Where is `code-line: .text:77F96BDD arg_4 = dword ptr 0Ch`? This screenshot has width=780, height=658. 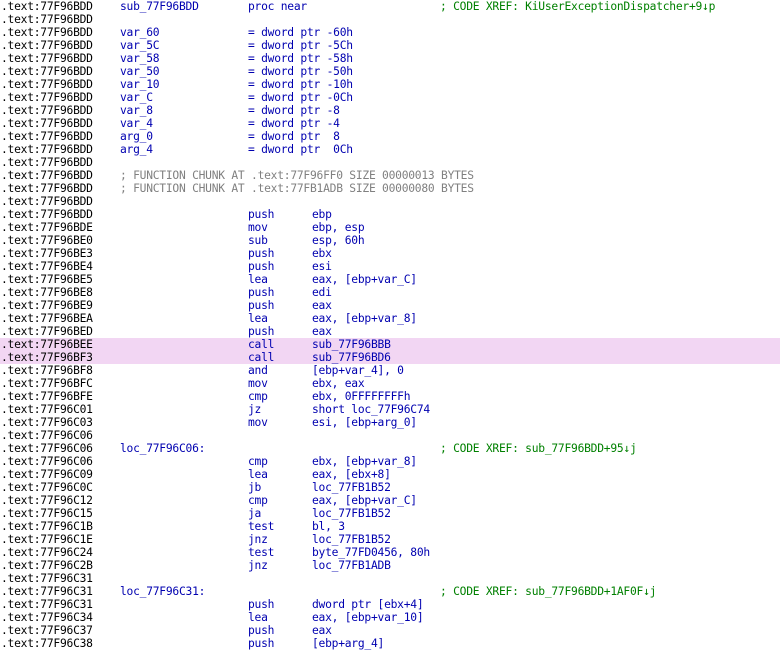
code-line: .text:77F96BDD arg_4 = dword ptr 0Ch is located at coordinates (390, 149).